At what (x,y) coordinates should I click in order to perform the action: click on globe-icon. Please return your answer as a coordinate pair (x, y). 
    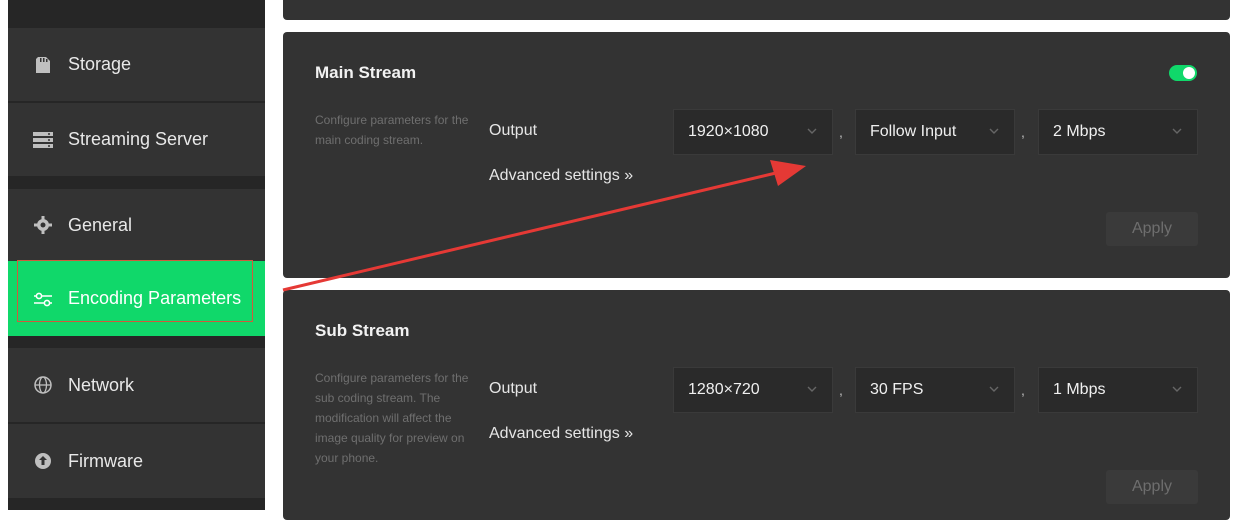
    Looking at the image, I should click on (43, 385).